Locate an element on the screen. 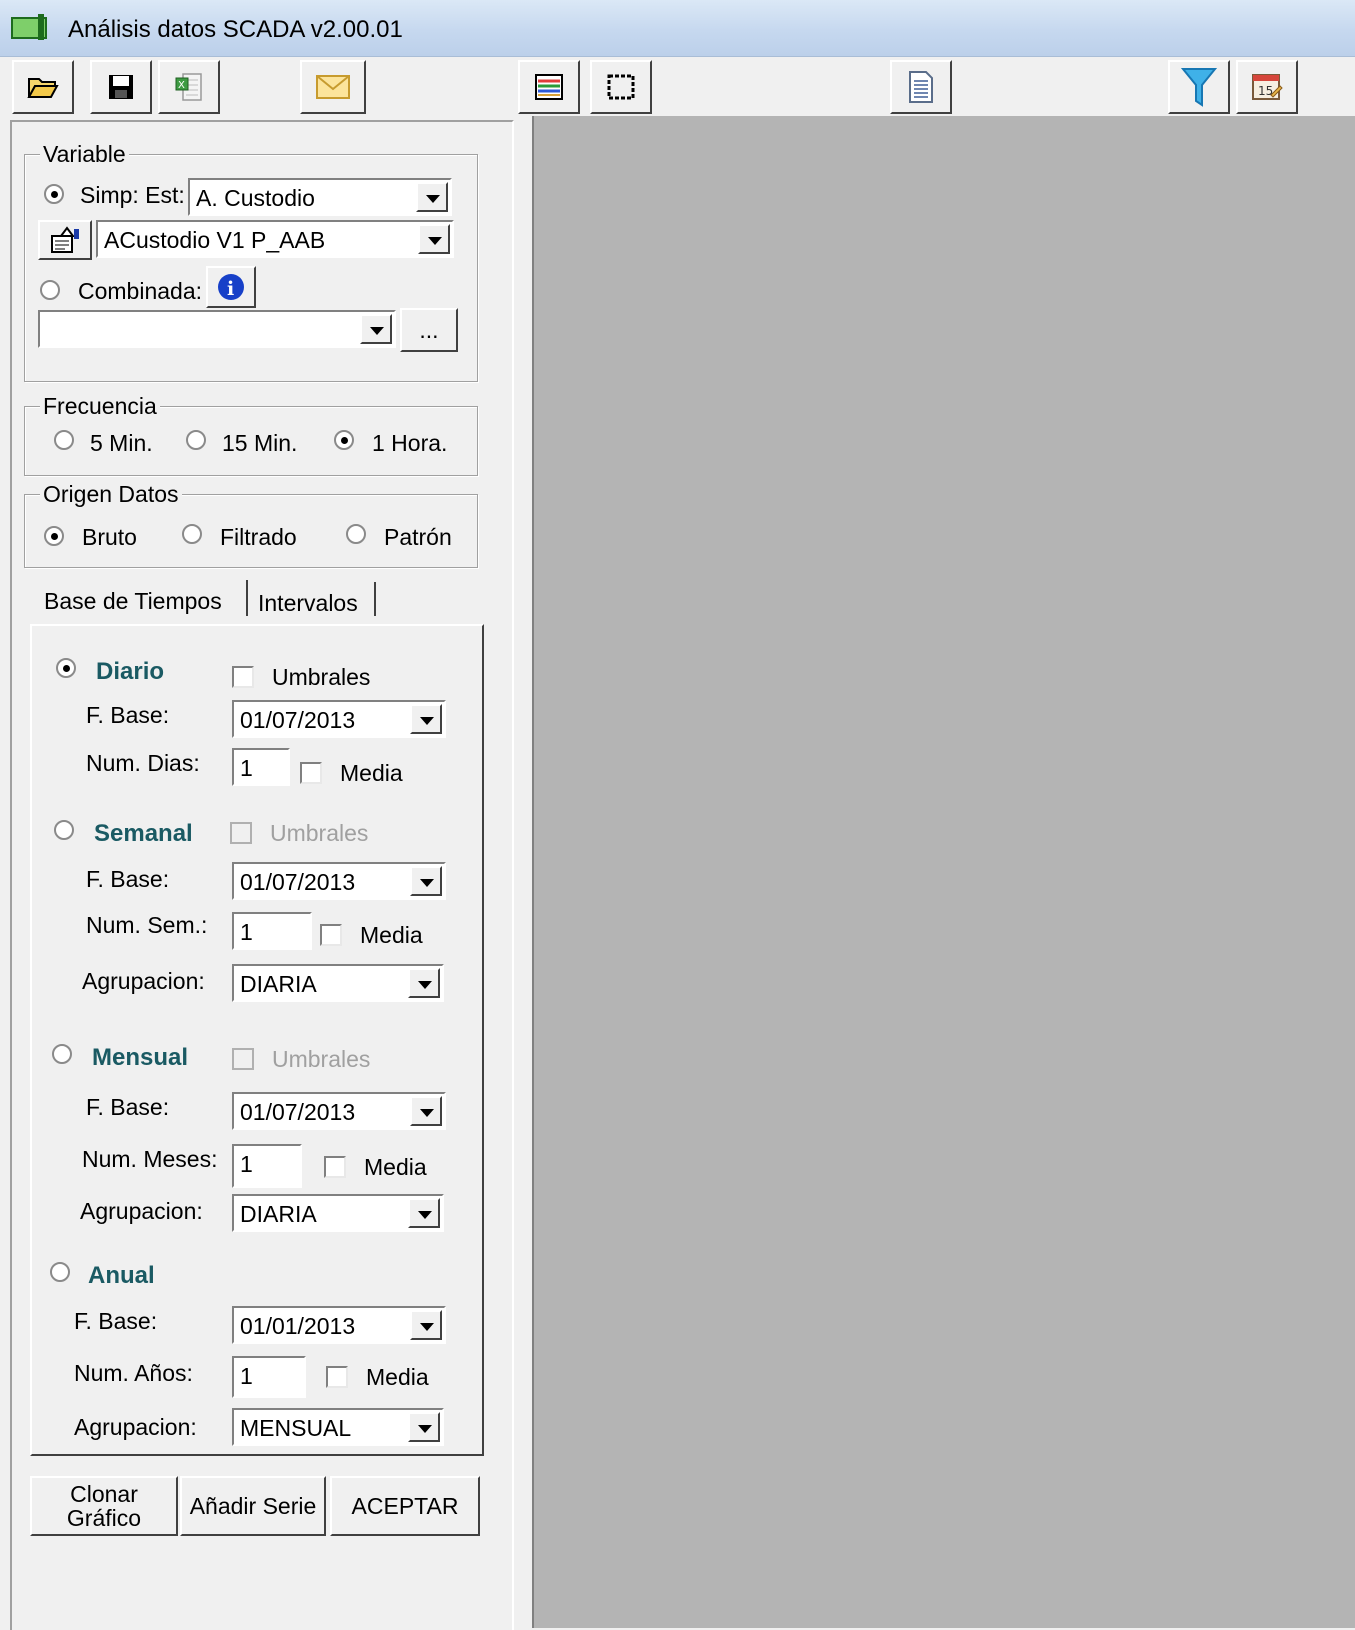 The height and width of the screenshot is (1630, 1355). report-button is located at coordinates (921, 87).